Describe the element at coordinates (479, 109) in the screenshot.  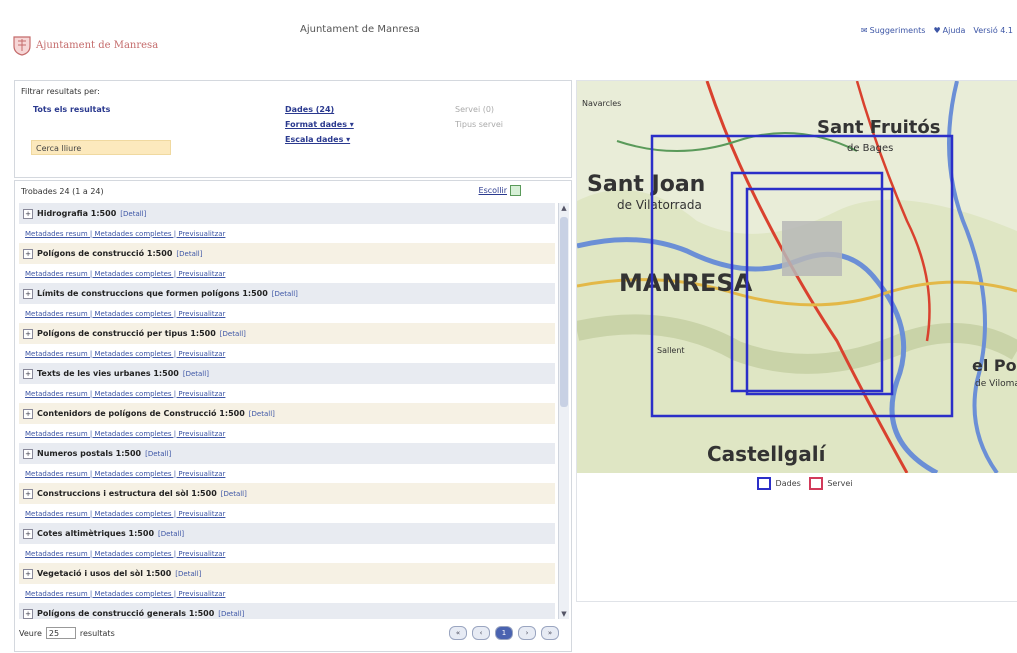
I see `filter-service-link: Servei (0)` at that location.